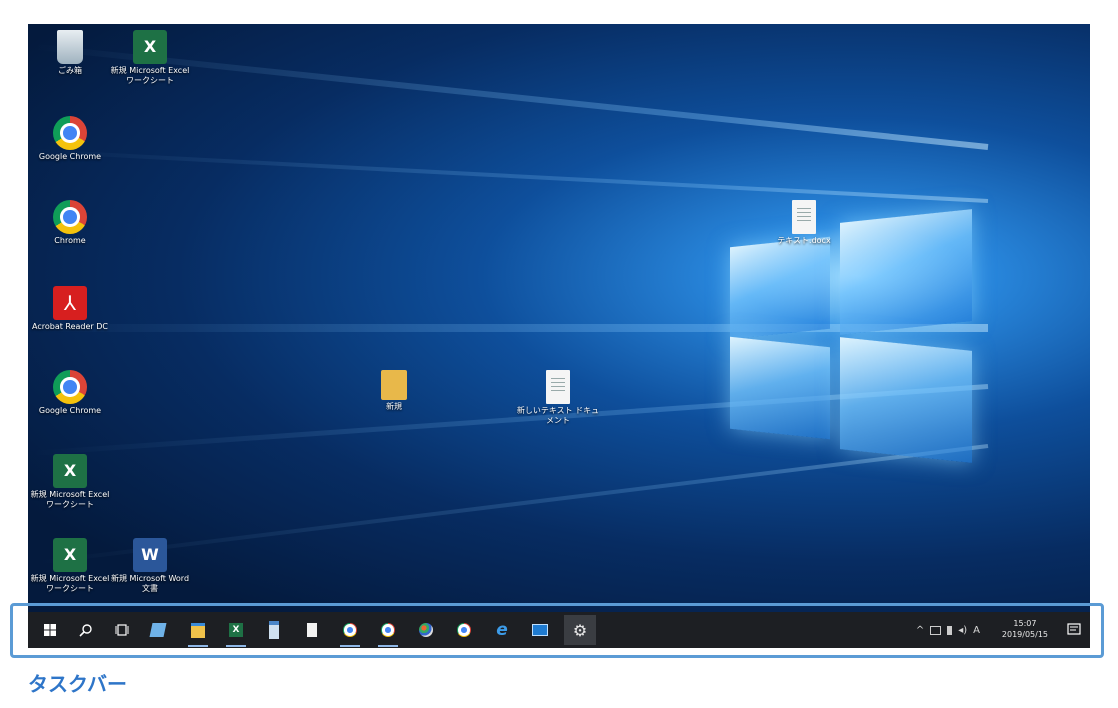 This screenshot has width=1118, height=708. What do you see at coordinates (70, 326) in the screenshot?
I see `desktop-icon-label: Acrobat Reader DC` at bounding box center [70, 326].